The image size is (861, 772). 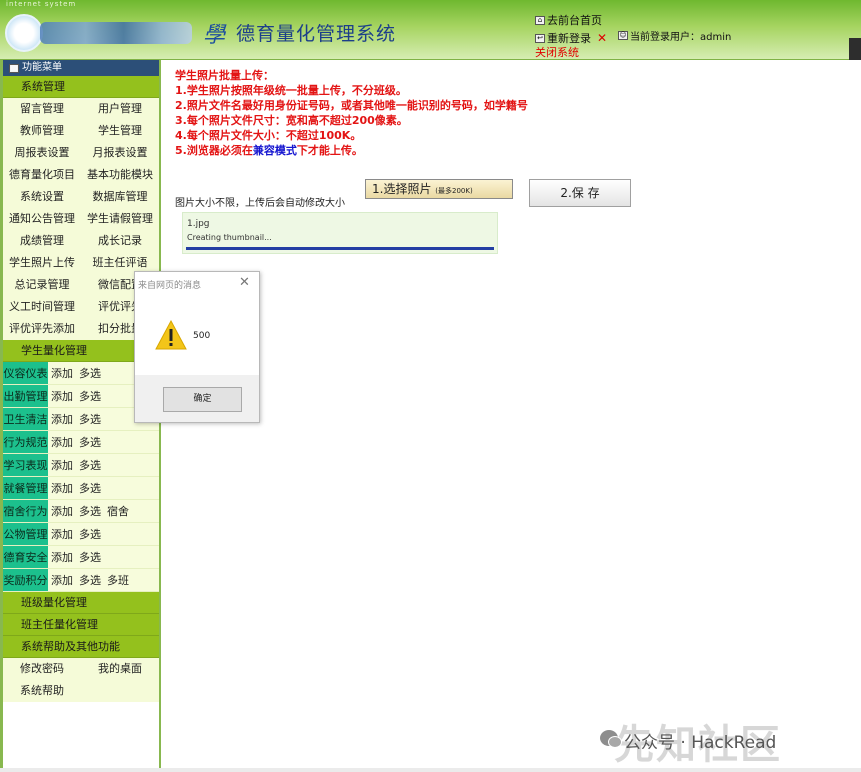 I want to click on watermark-text: 公众号 · HackRead, so click(x=700, y=743).